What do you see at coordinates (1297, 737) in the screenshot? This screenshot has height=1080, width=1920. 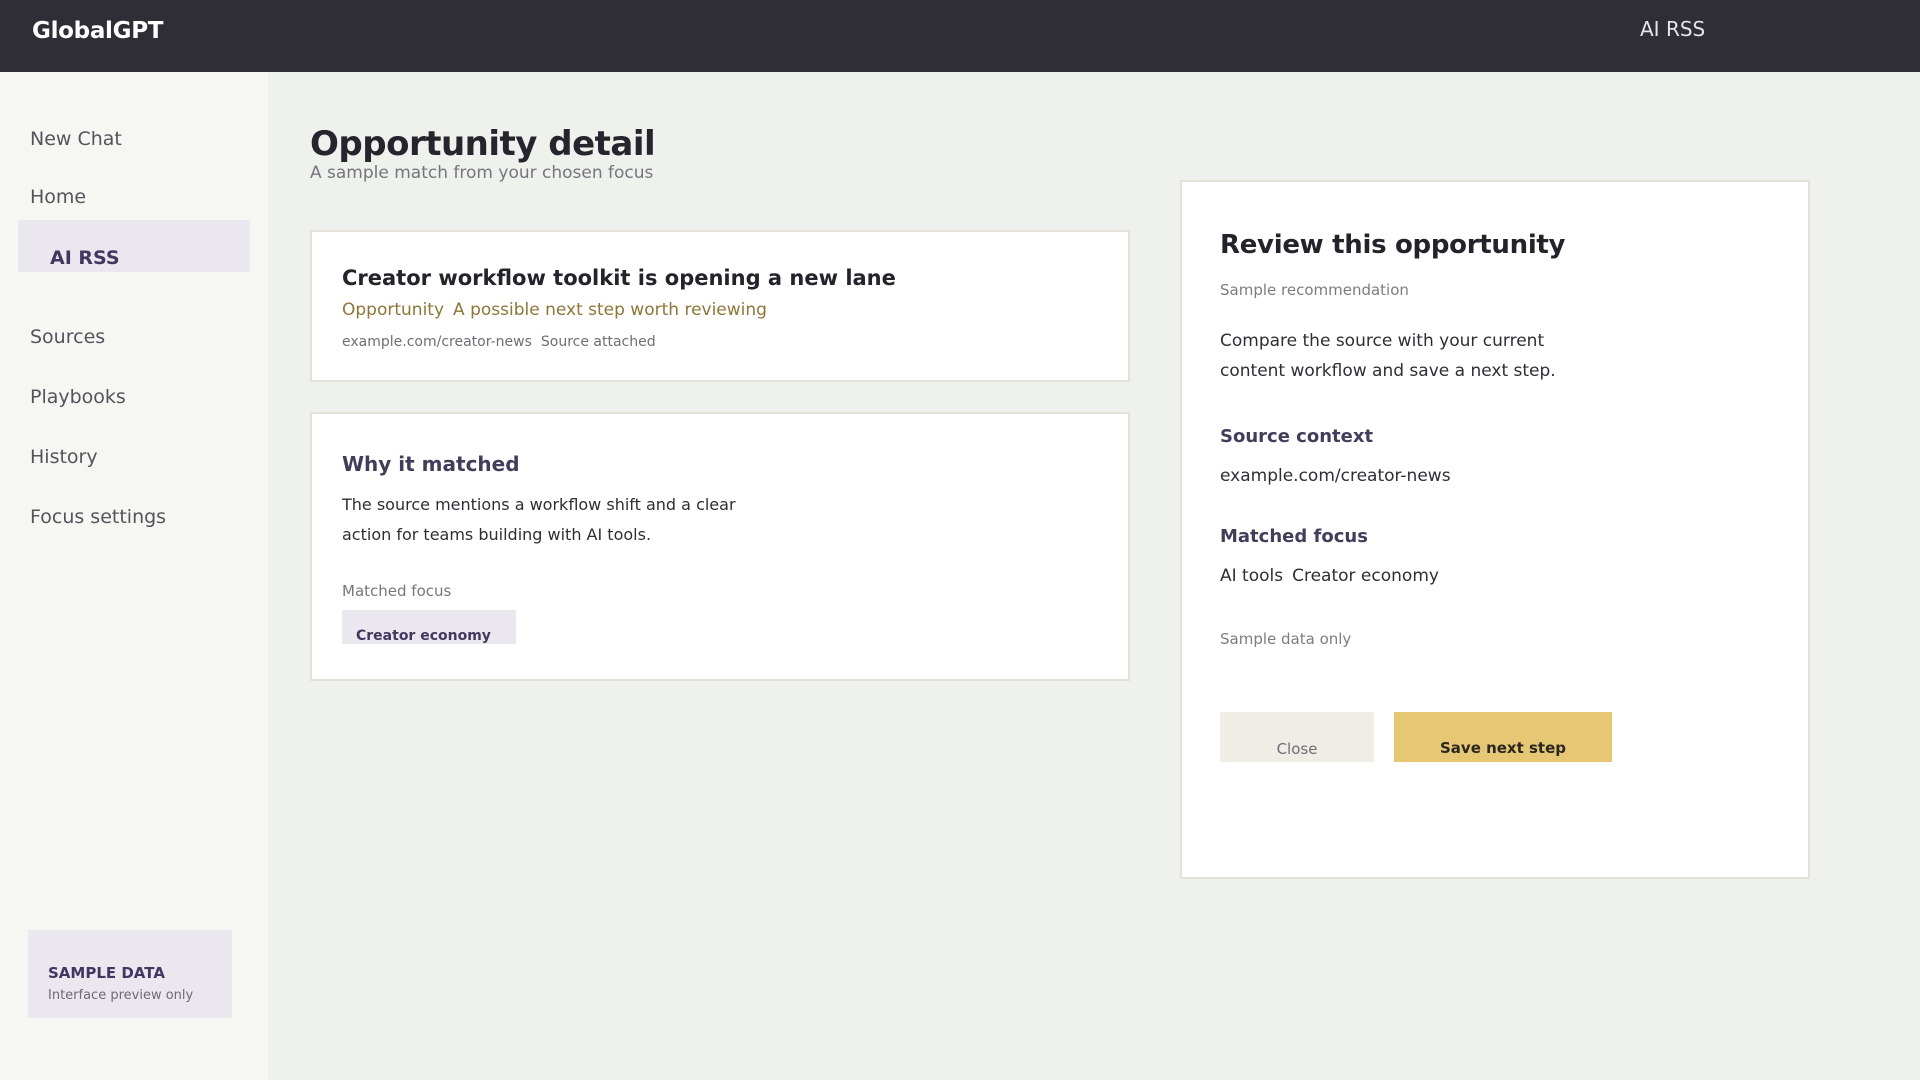 I see `close-button: Close` at bounding box center [1297, 737].